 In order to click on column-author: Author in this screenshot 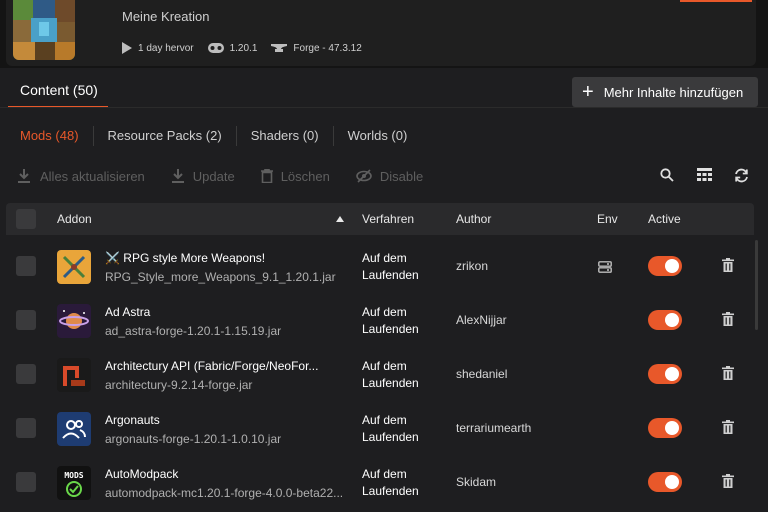, I will do `click(473, 219)`.